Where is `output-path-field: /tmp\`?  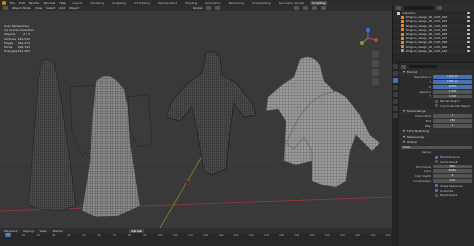
output-path-field: /tmp\ is located at coordinates (436, 147).